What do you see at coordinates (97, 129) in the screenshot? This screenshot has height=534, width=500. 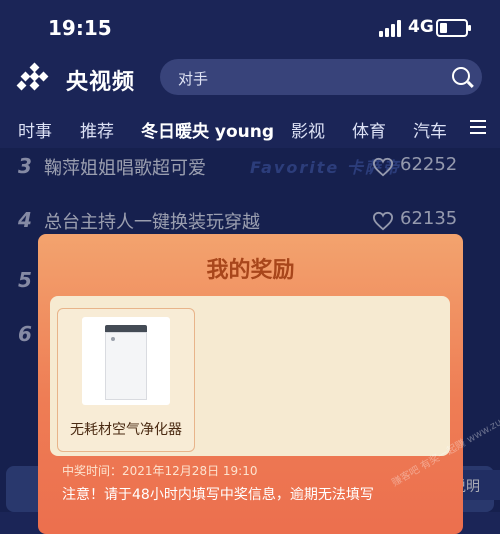 I see `tab-tuijian: 推荐` at bounding box center [97, 129].